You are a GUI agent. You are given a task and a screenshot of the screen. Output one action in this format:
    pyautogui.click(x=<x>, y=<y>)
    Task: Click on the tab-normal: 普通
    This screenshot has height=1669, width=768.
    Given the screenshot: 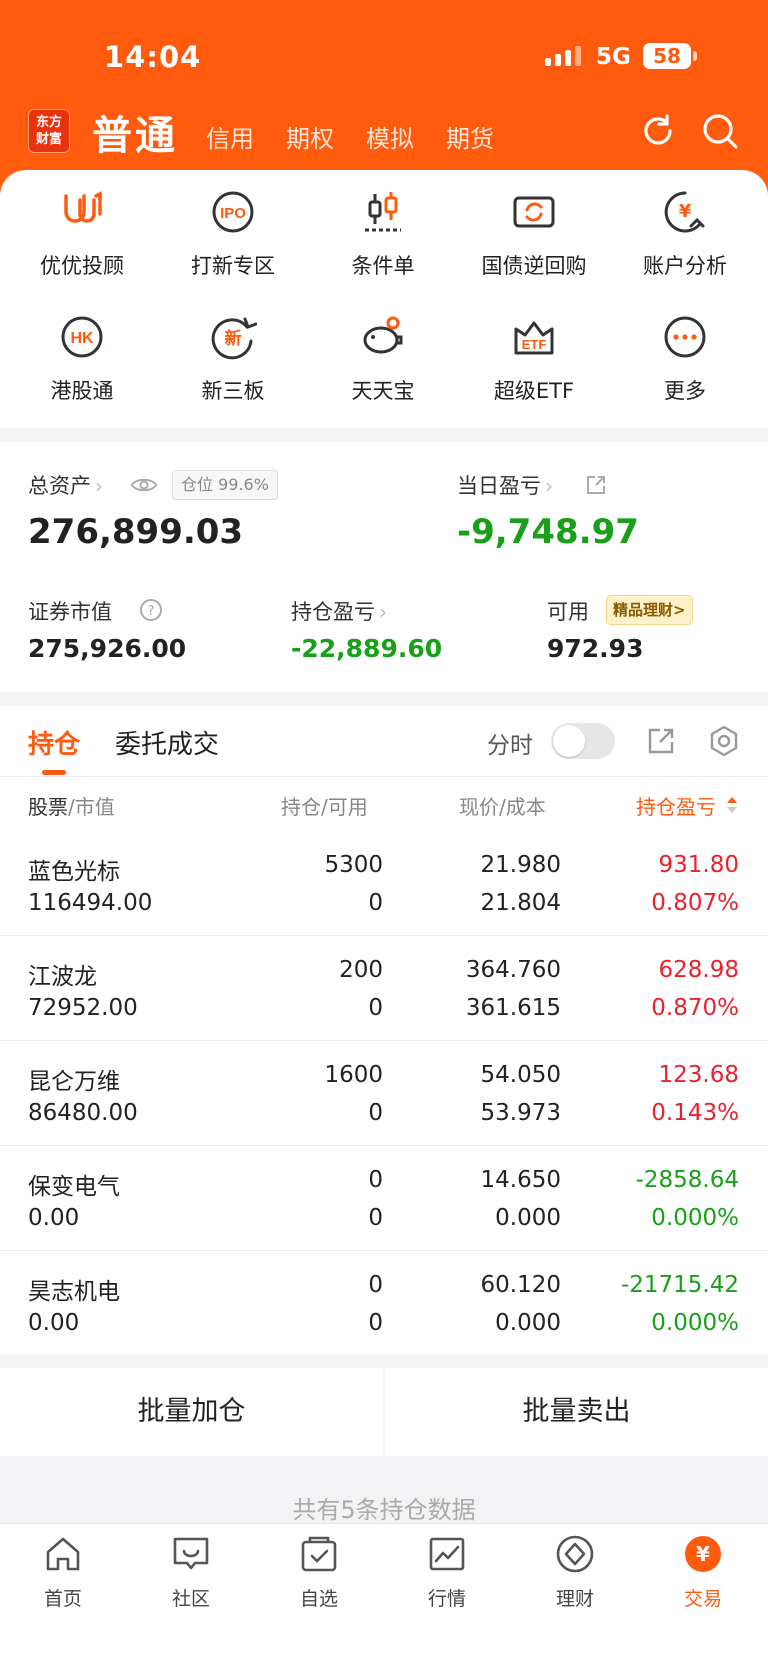 What is the action you would take?
    pyautogui.click(x=135, y=132)
    